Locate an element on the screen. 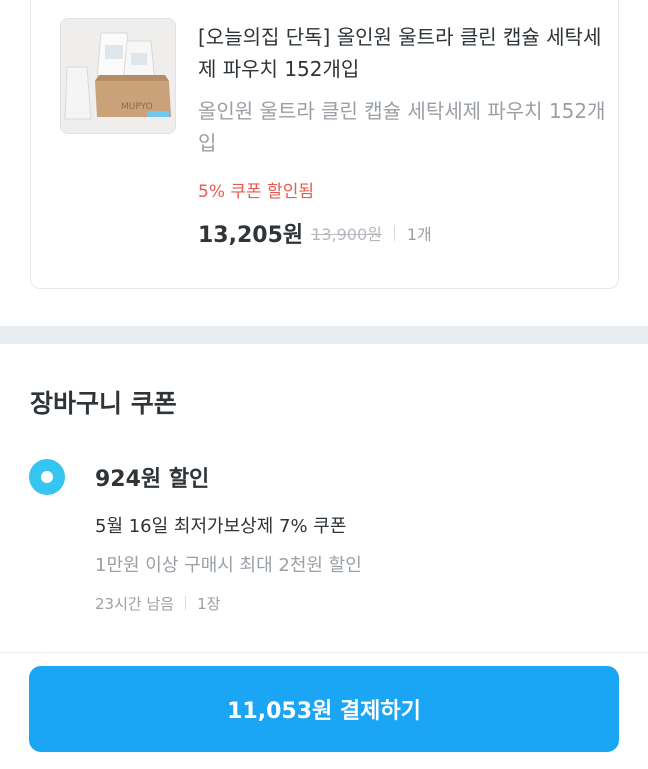  coupon-condition: 1만원 이상 구매시 최대 2천원 할인 is located at coordinates (228, 565).